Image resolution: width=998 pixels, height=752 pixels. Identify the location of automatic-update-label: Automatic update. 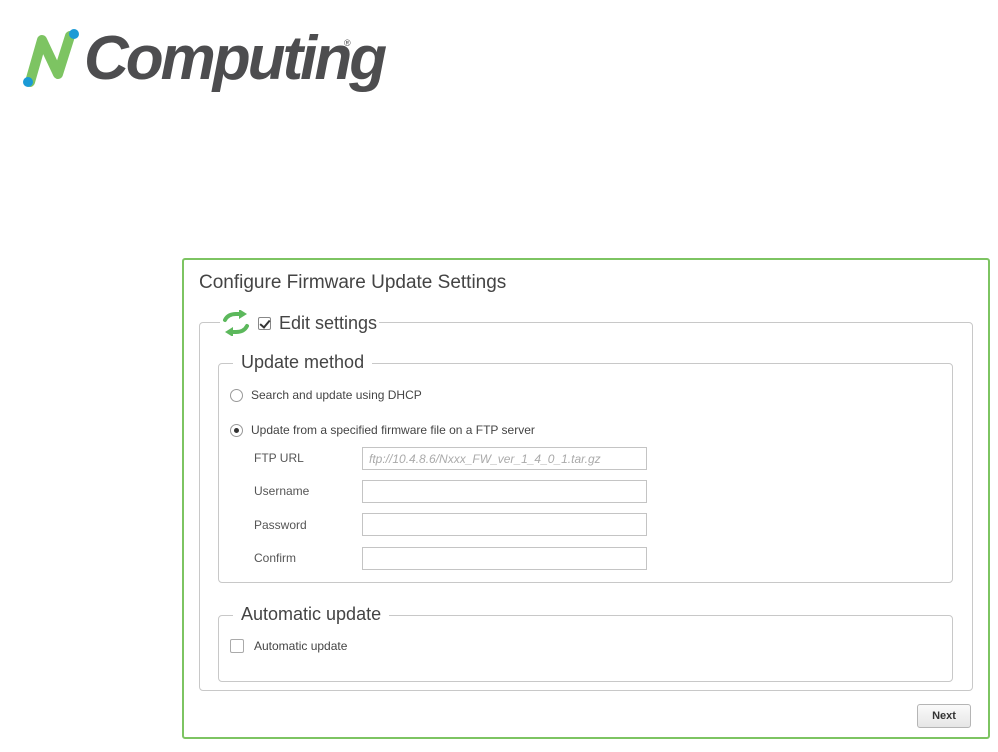
(301, 646).